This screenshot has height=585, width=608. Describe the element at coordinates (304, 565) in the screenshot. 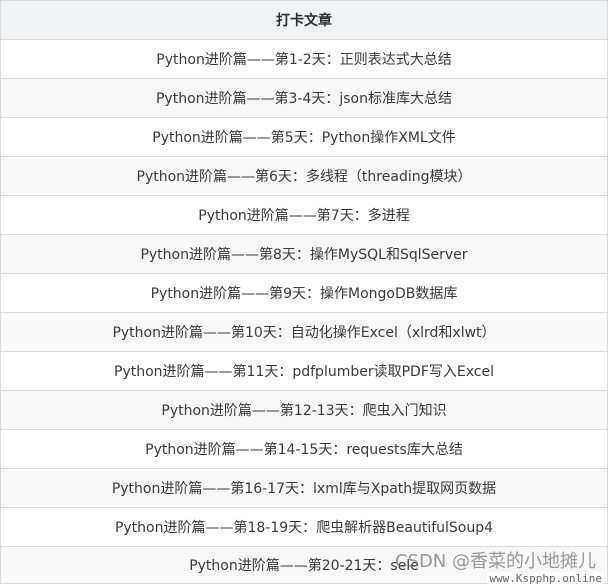

I see `table-row: Python进阶篇——第20-21天：sele` at that location.